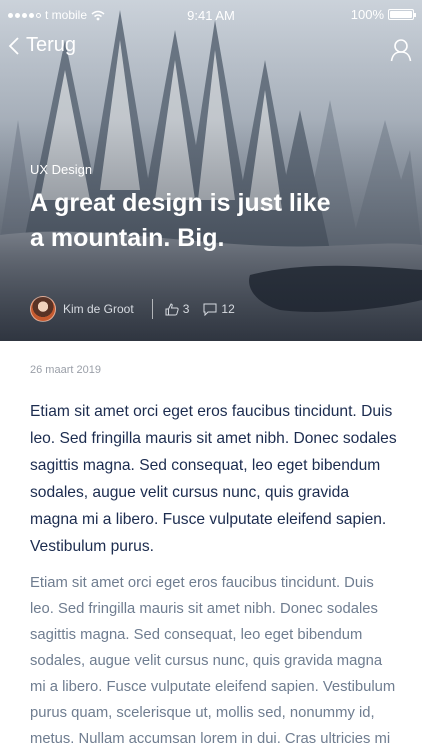 This screenshot has height=750, width=422. Describe the element at coordinates (98, 309) in the screenshot. I see `author-name: Kim de Groot` at that location.